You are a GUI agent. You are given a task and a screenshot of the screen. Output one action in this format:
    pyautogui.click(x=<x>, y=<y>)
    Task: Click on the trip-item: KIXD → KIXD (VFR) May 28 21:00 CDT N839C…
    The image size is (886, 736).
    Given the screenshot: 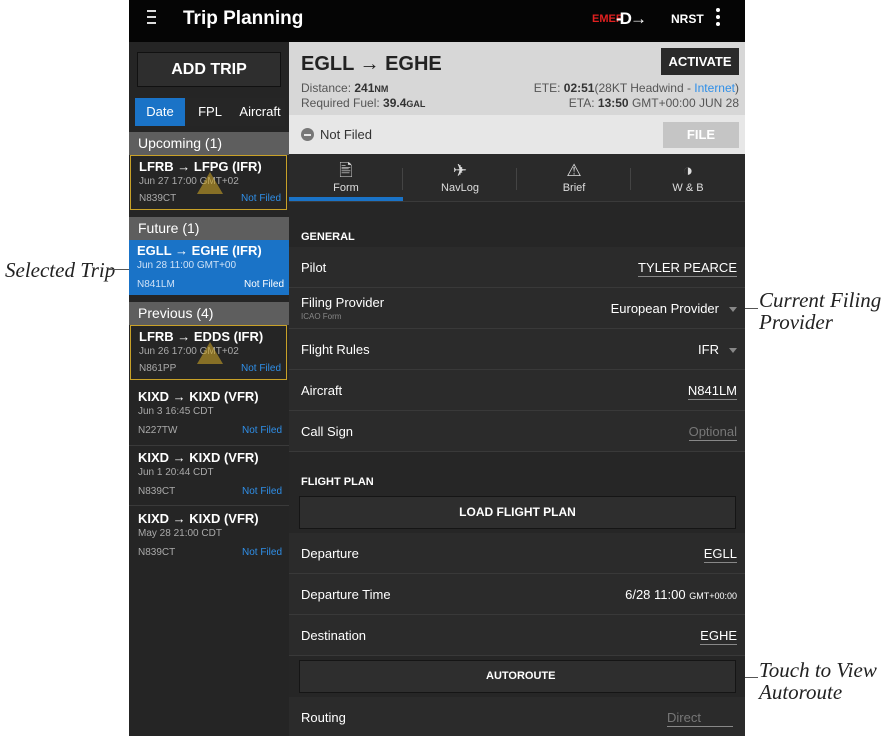 What is the action you would take?
    pyautogui.click(x=208, y=535)
    